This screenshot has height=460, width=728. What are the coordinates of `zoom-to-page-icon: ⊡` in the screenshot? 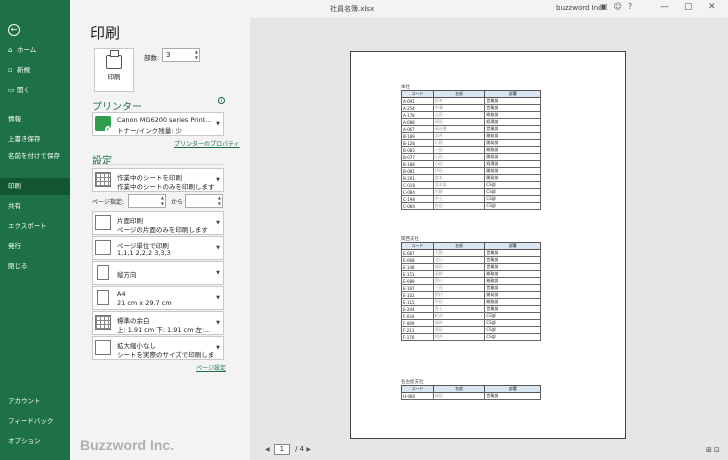 It's located at (718, 450).